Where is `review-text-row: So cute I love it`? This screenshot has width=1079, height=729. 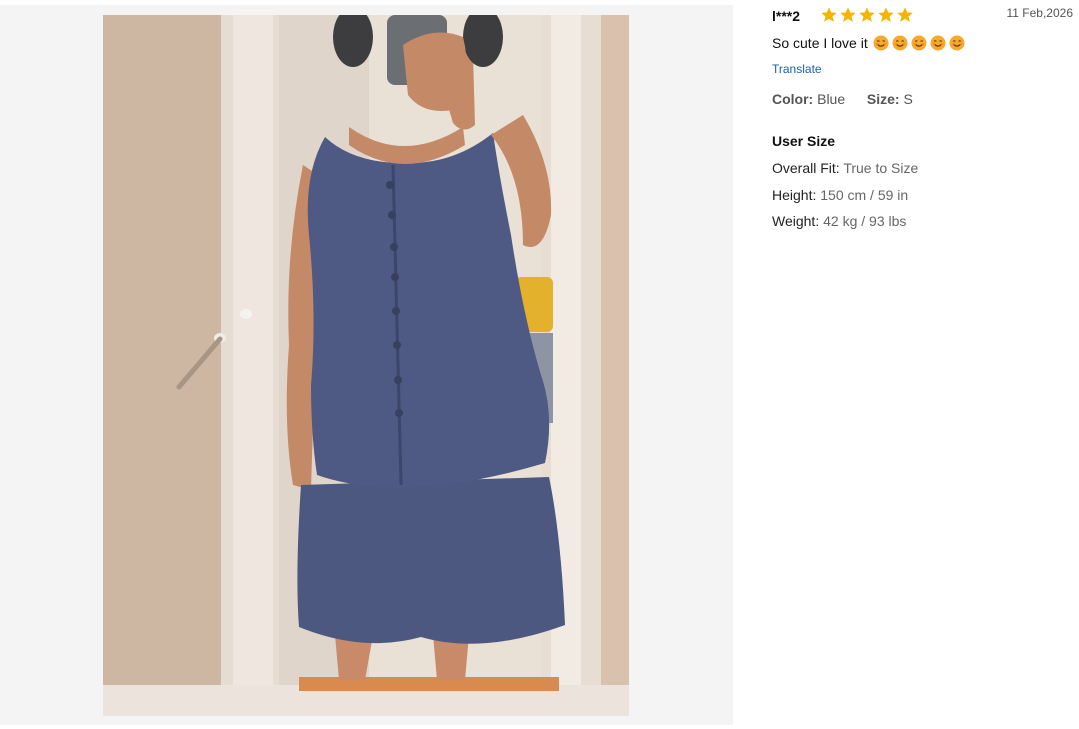
review-text-row: So cute I love it is located at coordinates (868, 43).